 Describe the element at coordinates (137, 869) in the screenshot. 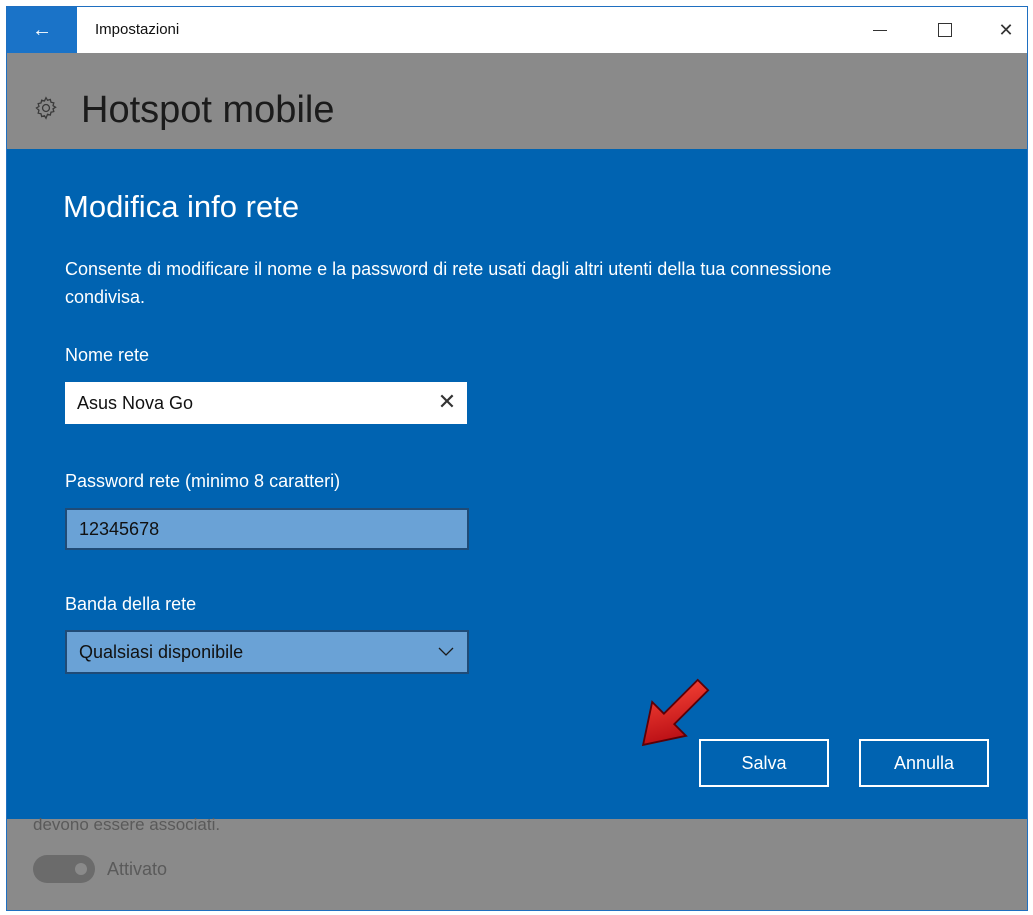

I see `toggle-label: Attivato` at that location.